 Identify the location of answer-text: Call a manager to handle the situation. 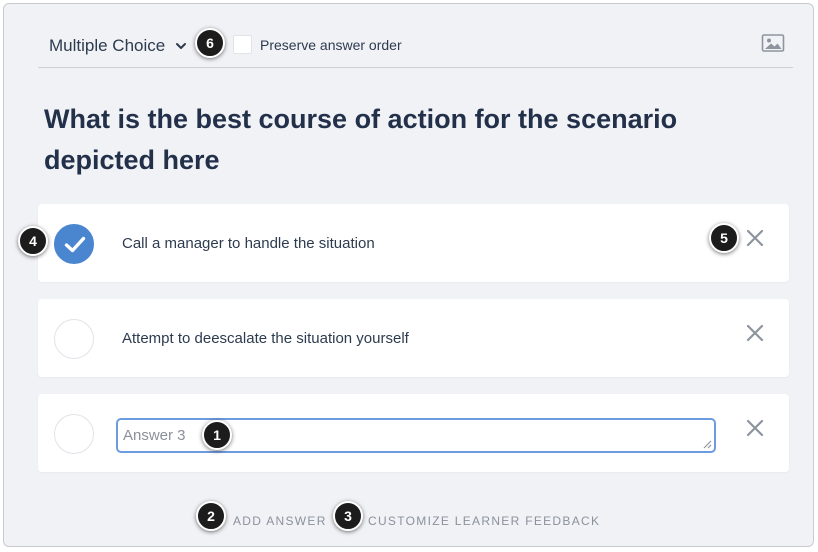
(248, 243).